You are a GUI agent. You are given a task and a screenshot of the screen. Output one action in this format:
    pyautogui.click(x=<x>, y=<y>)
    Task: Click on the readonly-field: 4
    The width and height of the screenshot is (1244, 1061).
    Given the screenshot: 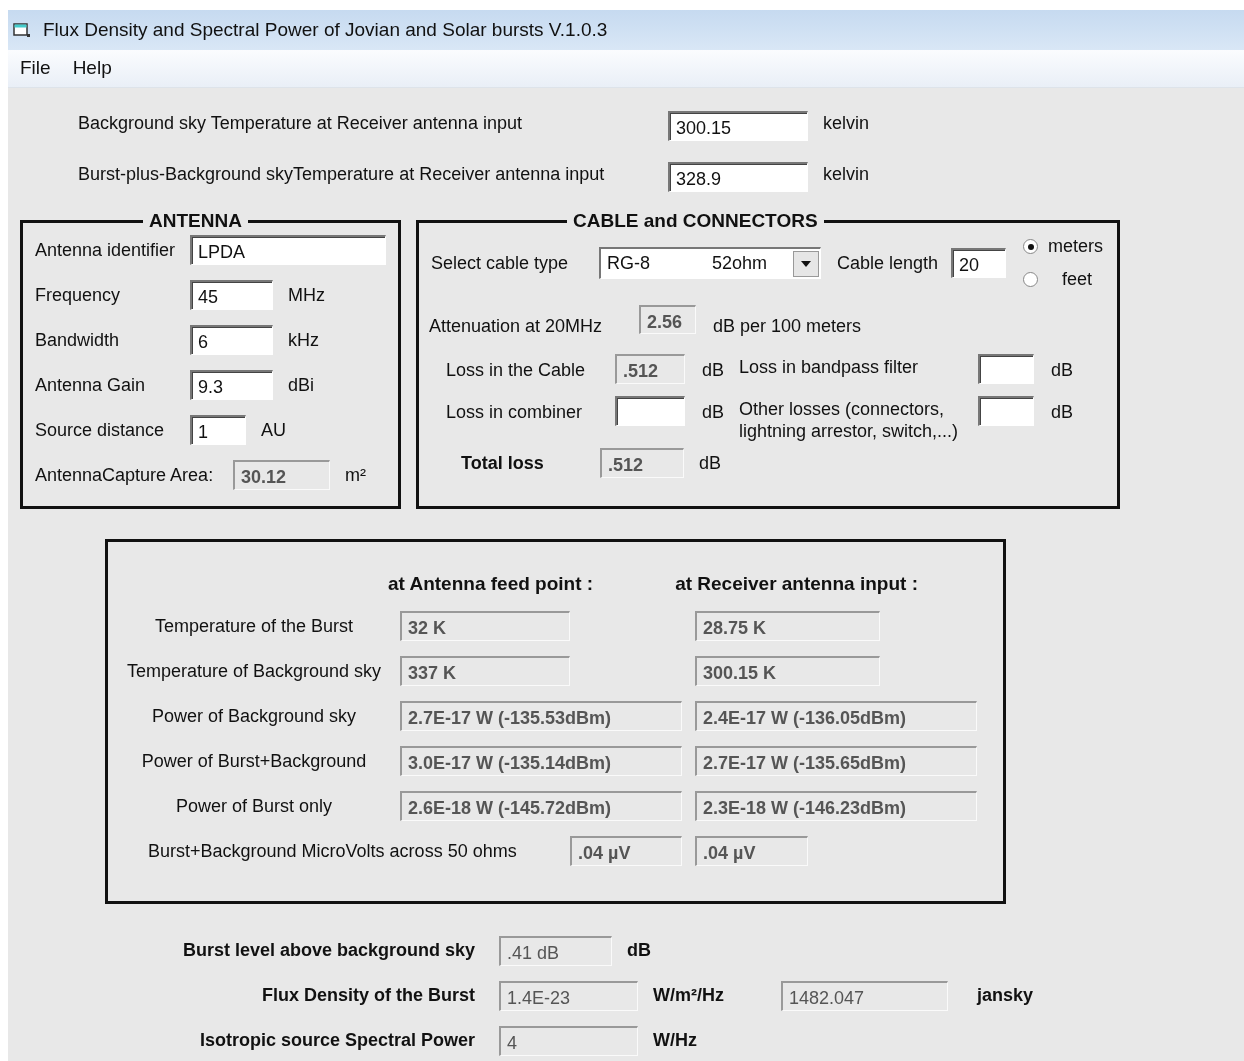 What is the action you would take?
    pyautogui.click(x=568, y=1040)
    